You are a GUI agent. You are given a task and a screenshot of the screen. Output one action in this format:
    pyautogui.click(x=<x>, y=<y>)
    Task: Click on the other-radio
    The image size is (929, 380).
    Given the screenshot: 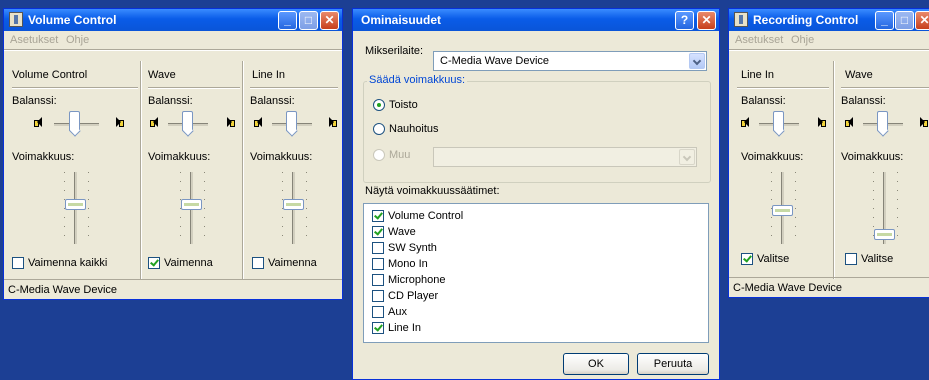 What is the action you would take?
    pyautogui.click(x=379, y=155)
    